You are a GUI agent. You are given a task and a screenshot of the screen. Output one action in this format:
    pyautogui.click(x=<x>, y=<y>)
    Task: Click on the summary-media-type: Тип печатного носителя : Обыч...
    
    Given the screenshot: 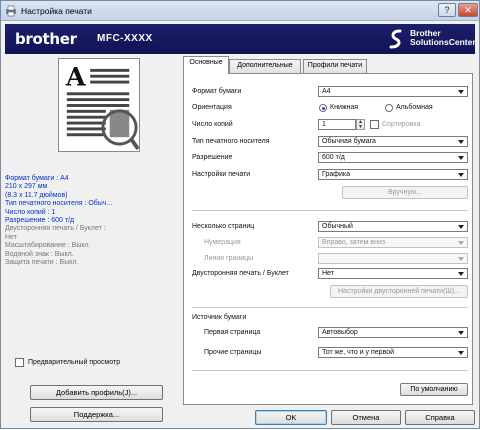 What is the action you would take?
    pyautogui.click(x=59, y=204)
    